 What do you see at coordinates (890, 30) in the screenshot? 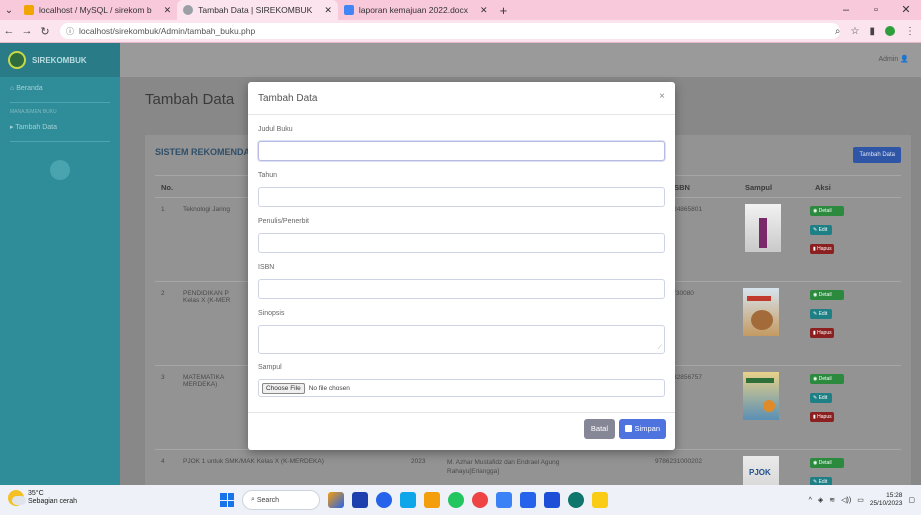
I see `extension-icon` at bounding box center [890, 30].